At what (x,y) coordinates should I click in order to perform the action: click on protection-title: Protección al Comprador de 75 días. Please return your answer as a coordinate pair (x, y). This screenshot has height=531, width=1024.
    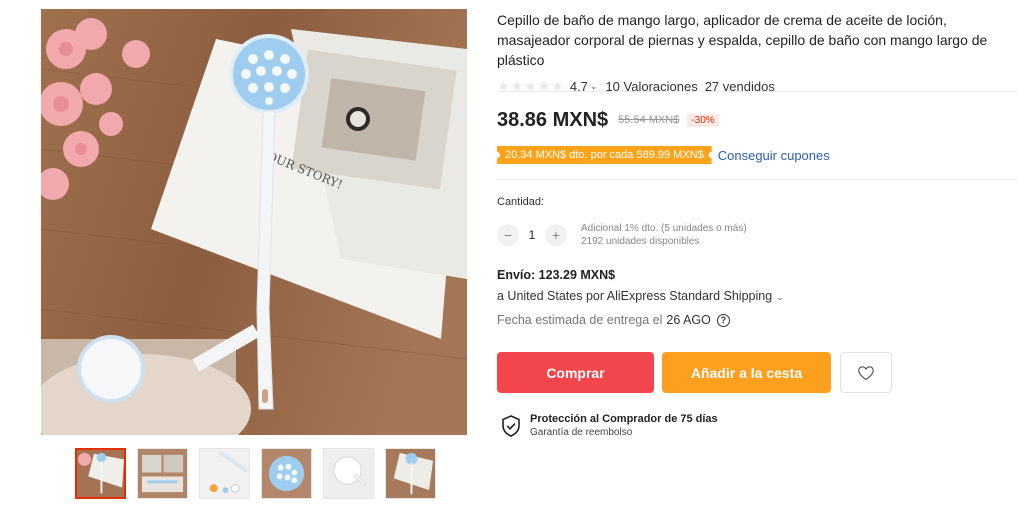
    Looking at the image, I should click on (624, 419).